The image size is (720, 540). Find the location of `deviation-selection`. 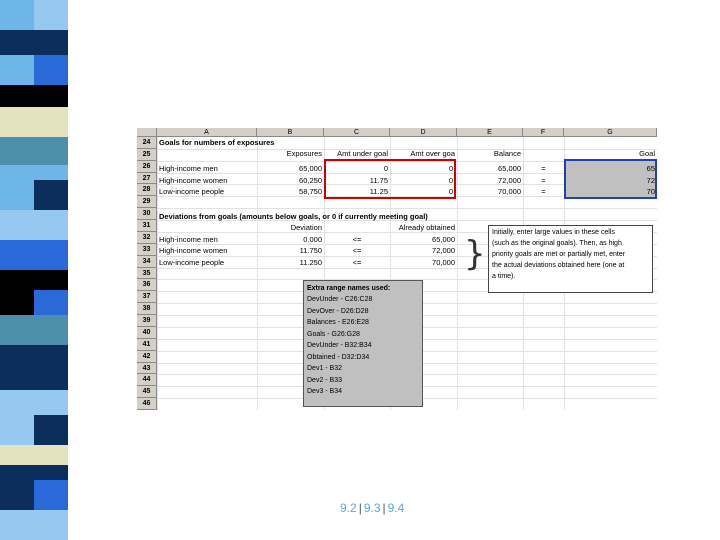

deviation-selection is located at coordinates (390, 179).